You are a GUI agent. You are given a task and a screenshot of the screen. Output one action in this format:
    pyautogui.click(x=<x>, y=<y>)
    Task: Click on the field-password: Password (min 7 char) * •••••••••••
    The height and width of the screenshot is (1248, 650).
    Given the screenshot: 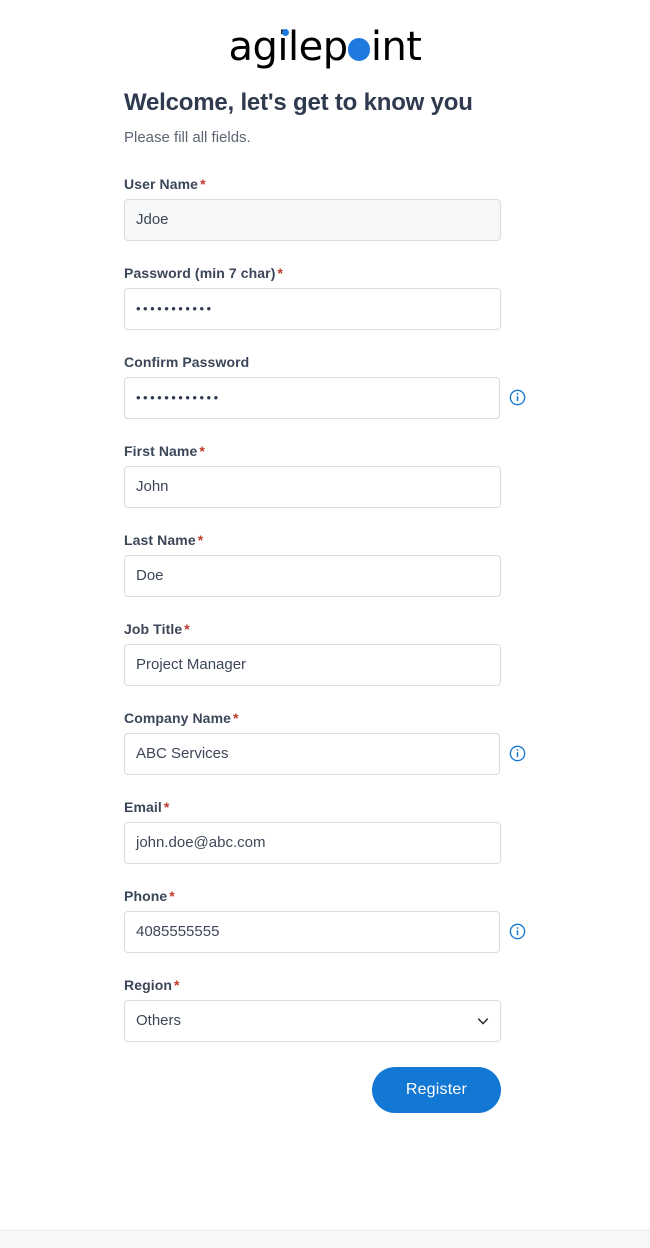 What is the action you would take?
    pyautogui.click(x=325, y=297)
    